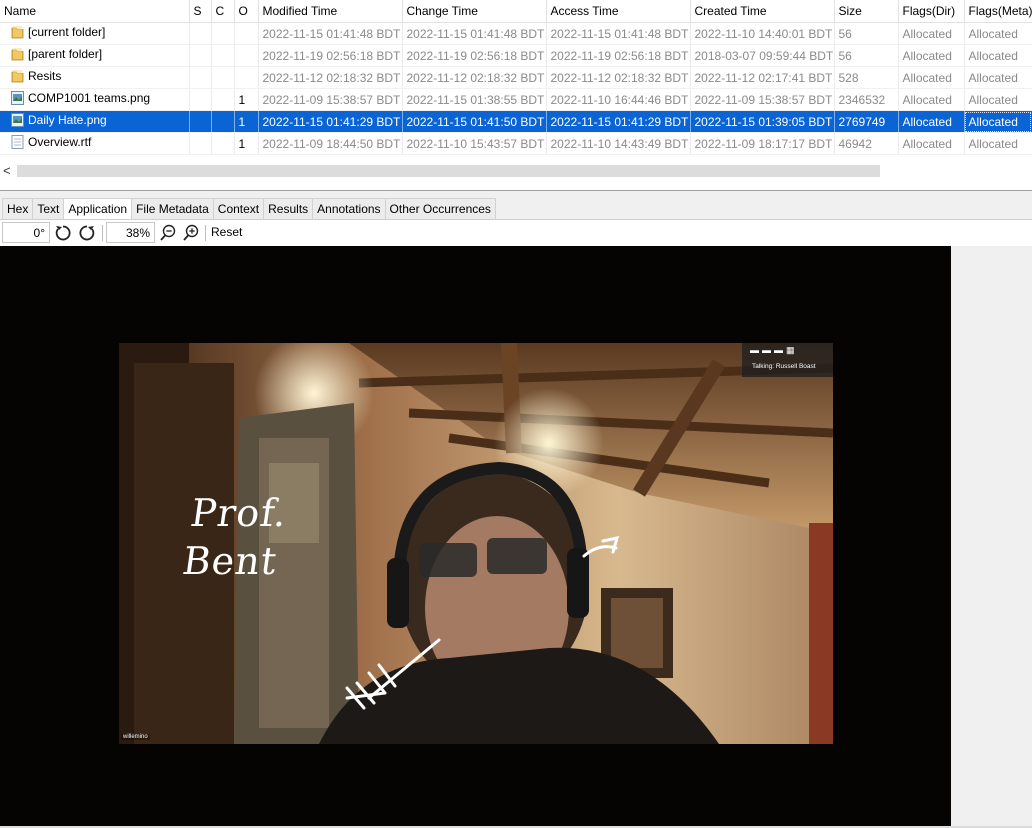 The height and width of the screenshot is (828, 1032). I want to click on modified-time-cell: 2022-11-15 01:41:29 BDT, so click(330, 121).